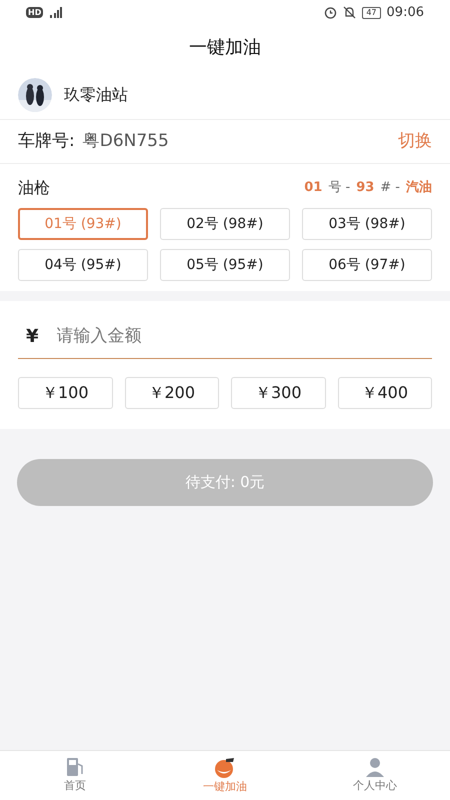  What do you see at coordinates (349, 12) in the screenshot?
I see `muted-bell-icon` at bounding box center [349, 12].